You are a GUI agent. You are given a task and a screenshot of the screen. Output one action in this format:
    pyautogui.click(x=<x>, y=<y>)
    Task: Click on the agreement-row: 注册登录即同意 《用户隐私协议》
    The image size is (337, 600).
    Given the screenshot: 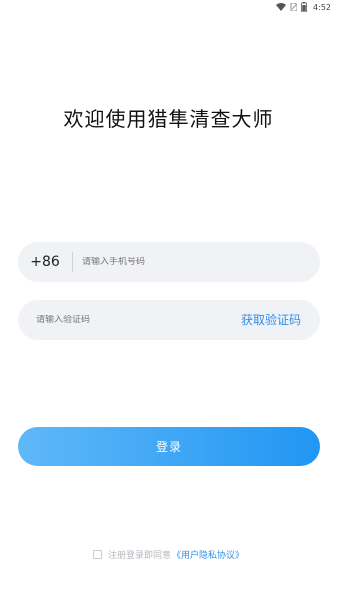 What is the action you would take?
    pyautogui.click(x=168, y=554)
    